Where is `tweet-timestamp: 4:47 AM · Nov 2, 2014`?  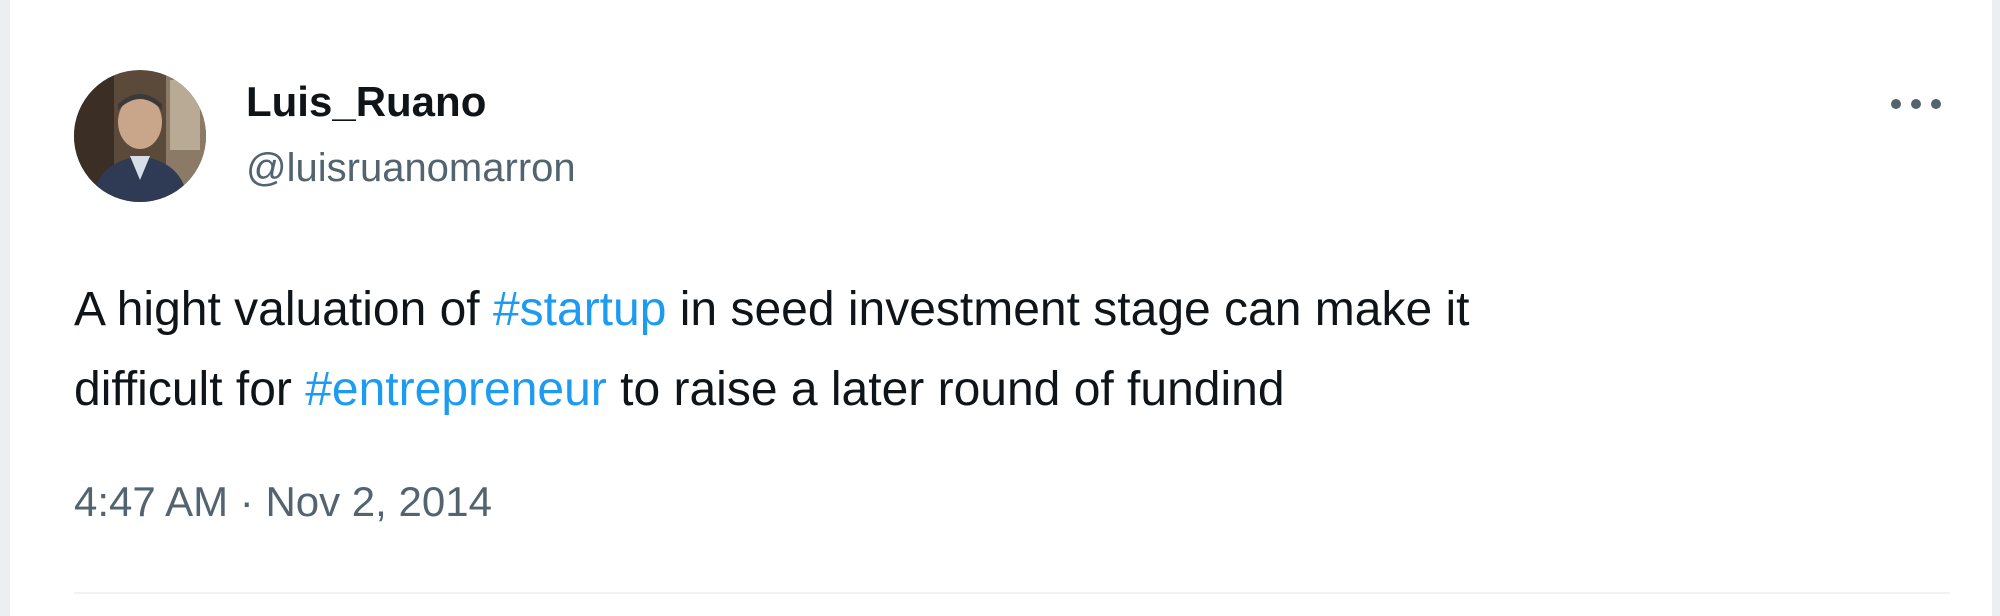 tweet-timestamp: 4:47 AM · Nov 2, 2014 is located at coordinates (283, 502).